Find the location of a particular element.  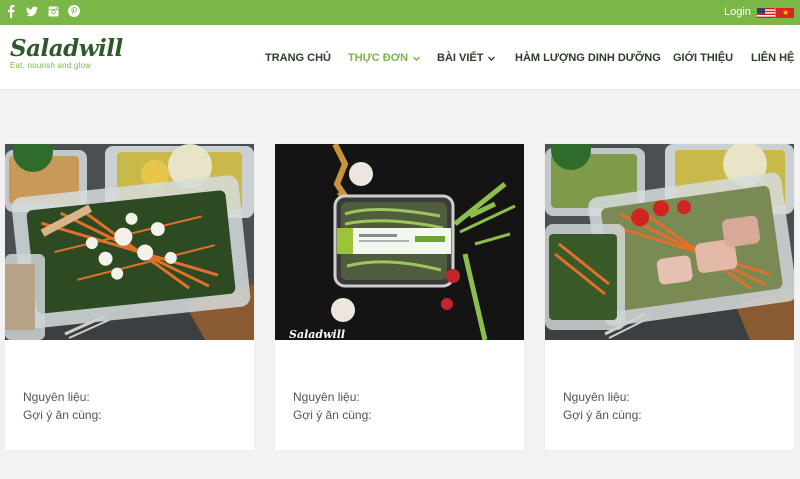

nav-item-trang-chu: TRANG CHỦ is located at coordinates (298, 58).